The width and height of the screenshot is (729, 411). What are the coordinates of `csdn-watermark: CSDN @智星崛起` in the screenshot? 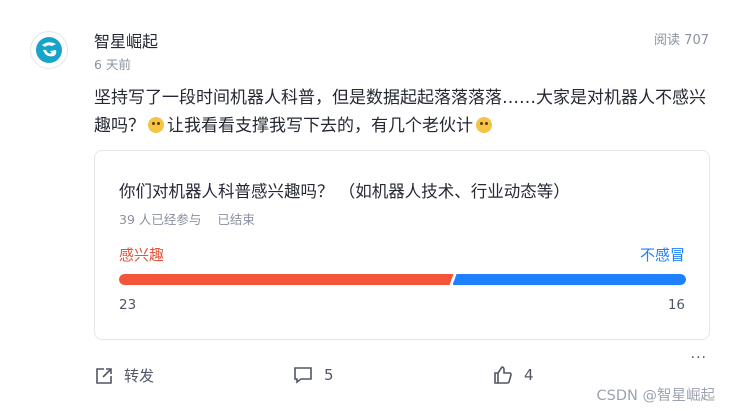 It's located at (655, 396).